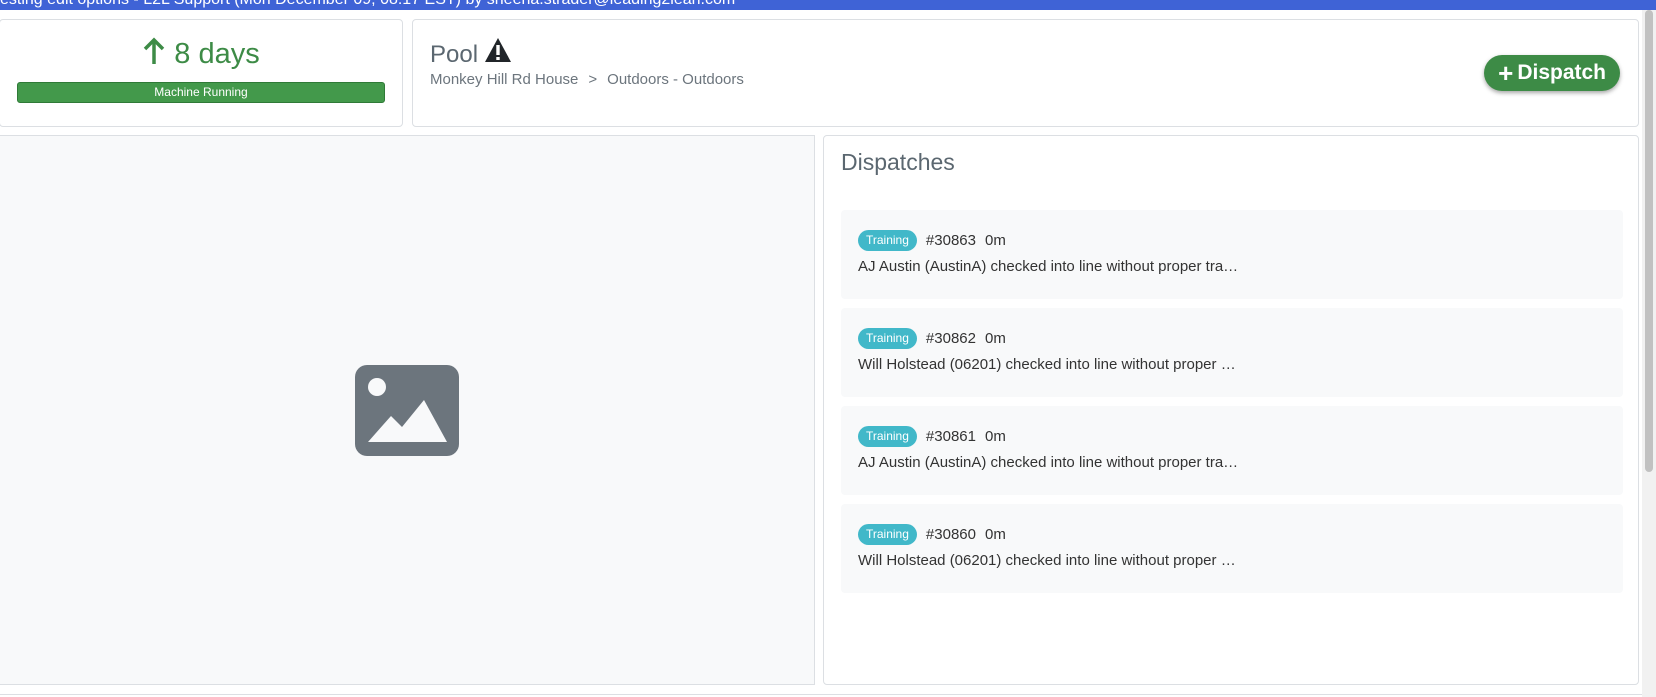  What do you see at coordinates (898, 162) in the screenshot?
I see `dispatches-title: Dispatches` at bounding box center [898, 162].